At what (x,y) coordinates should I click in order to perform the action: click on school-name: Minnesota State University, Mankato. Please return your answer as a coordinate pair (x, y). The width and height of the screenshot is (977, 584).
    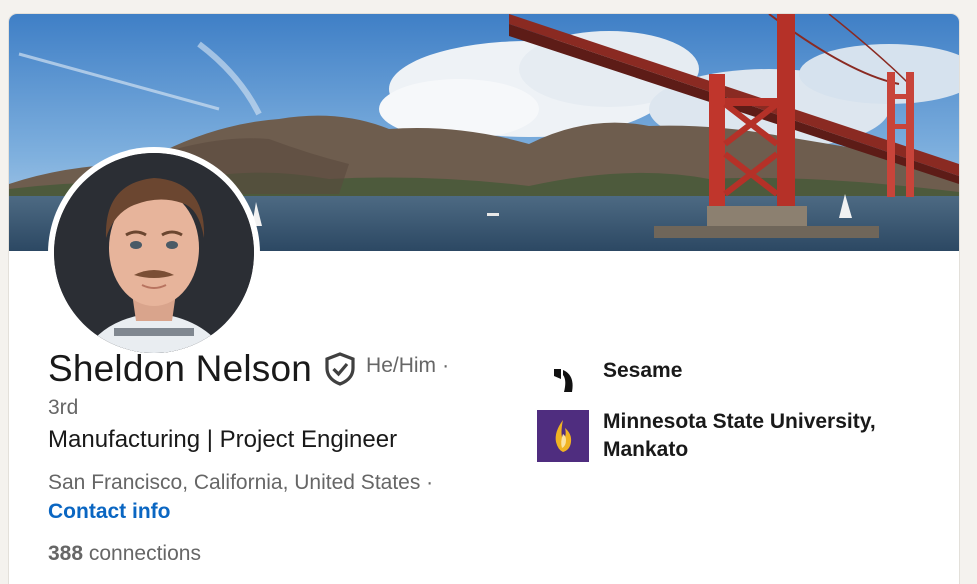
    Looking at the image, I should click on (739, 435).